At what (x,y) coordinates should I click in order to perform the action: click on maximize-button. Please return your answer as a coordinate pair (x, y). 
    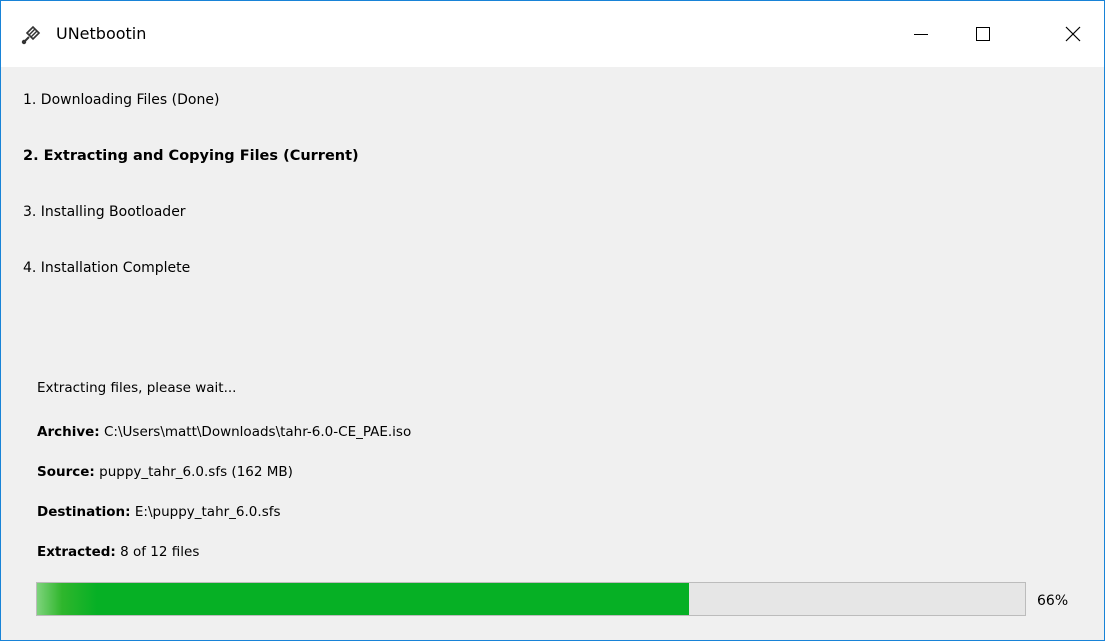
    Looking at the image, I should click on (983, 34).